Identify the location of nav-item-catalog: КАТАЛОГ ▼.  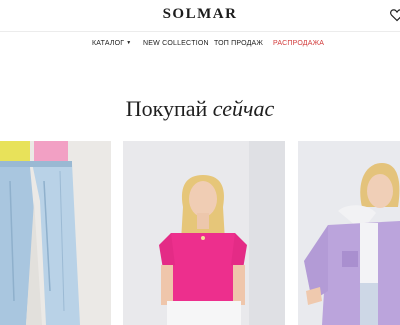
(111, 43).